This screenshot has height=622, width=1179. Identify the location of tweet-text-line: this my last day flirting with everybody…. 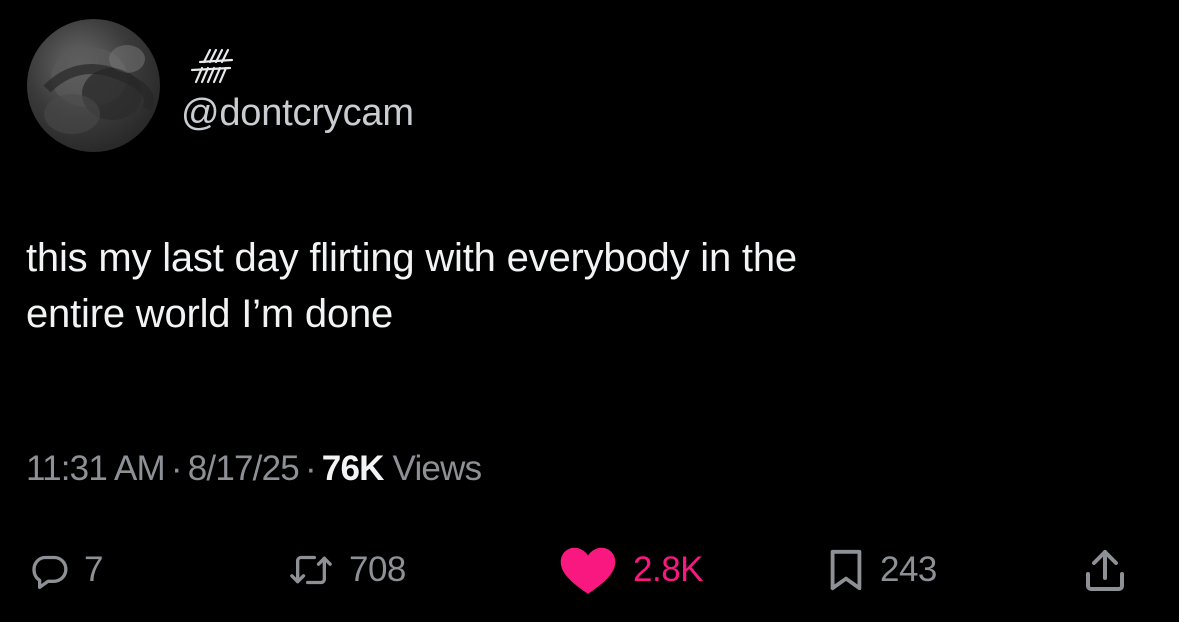
(411, 258).